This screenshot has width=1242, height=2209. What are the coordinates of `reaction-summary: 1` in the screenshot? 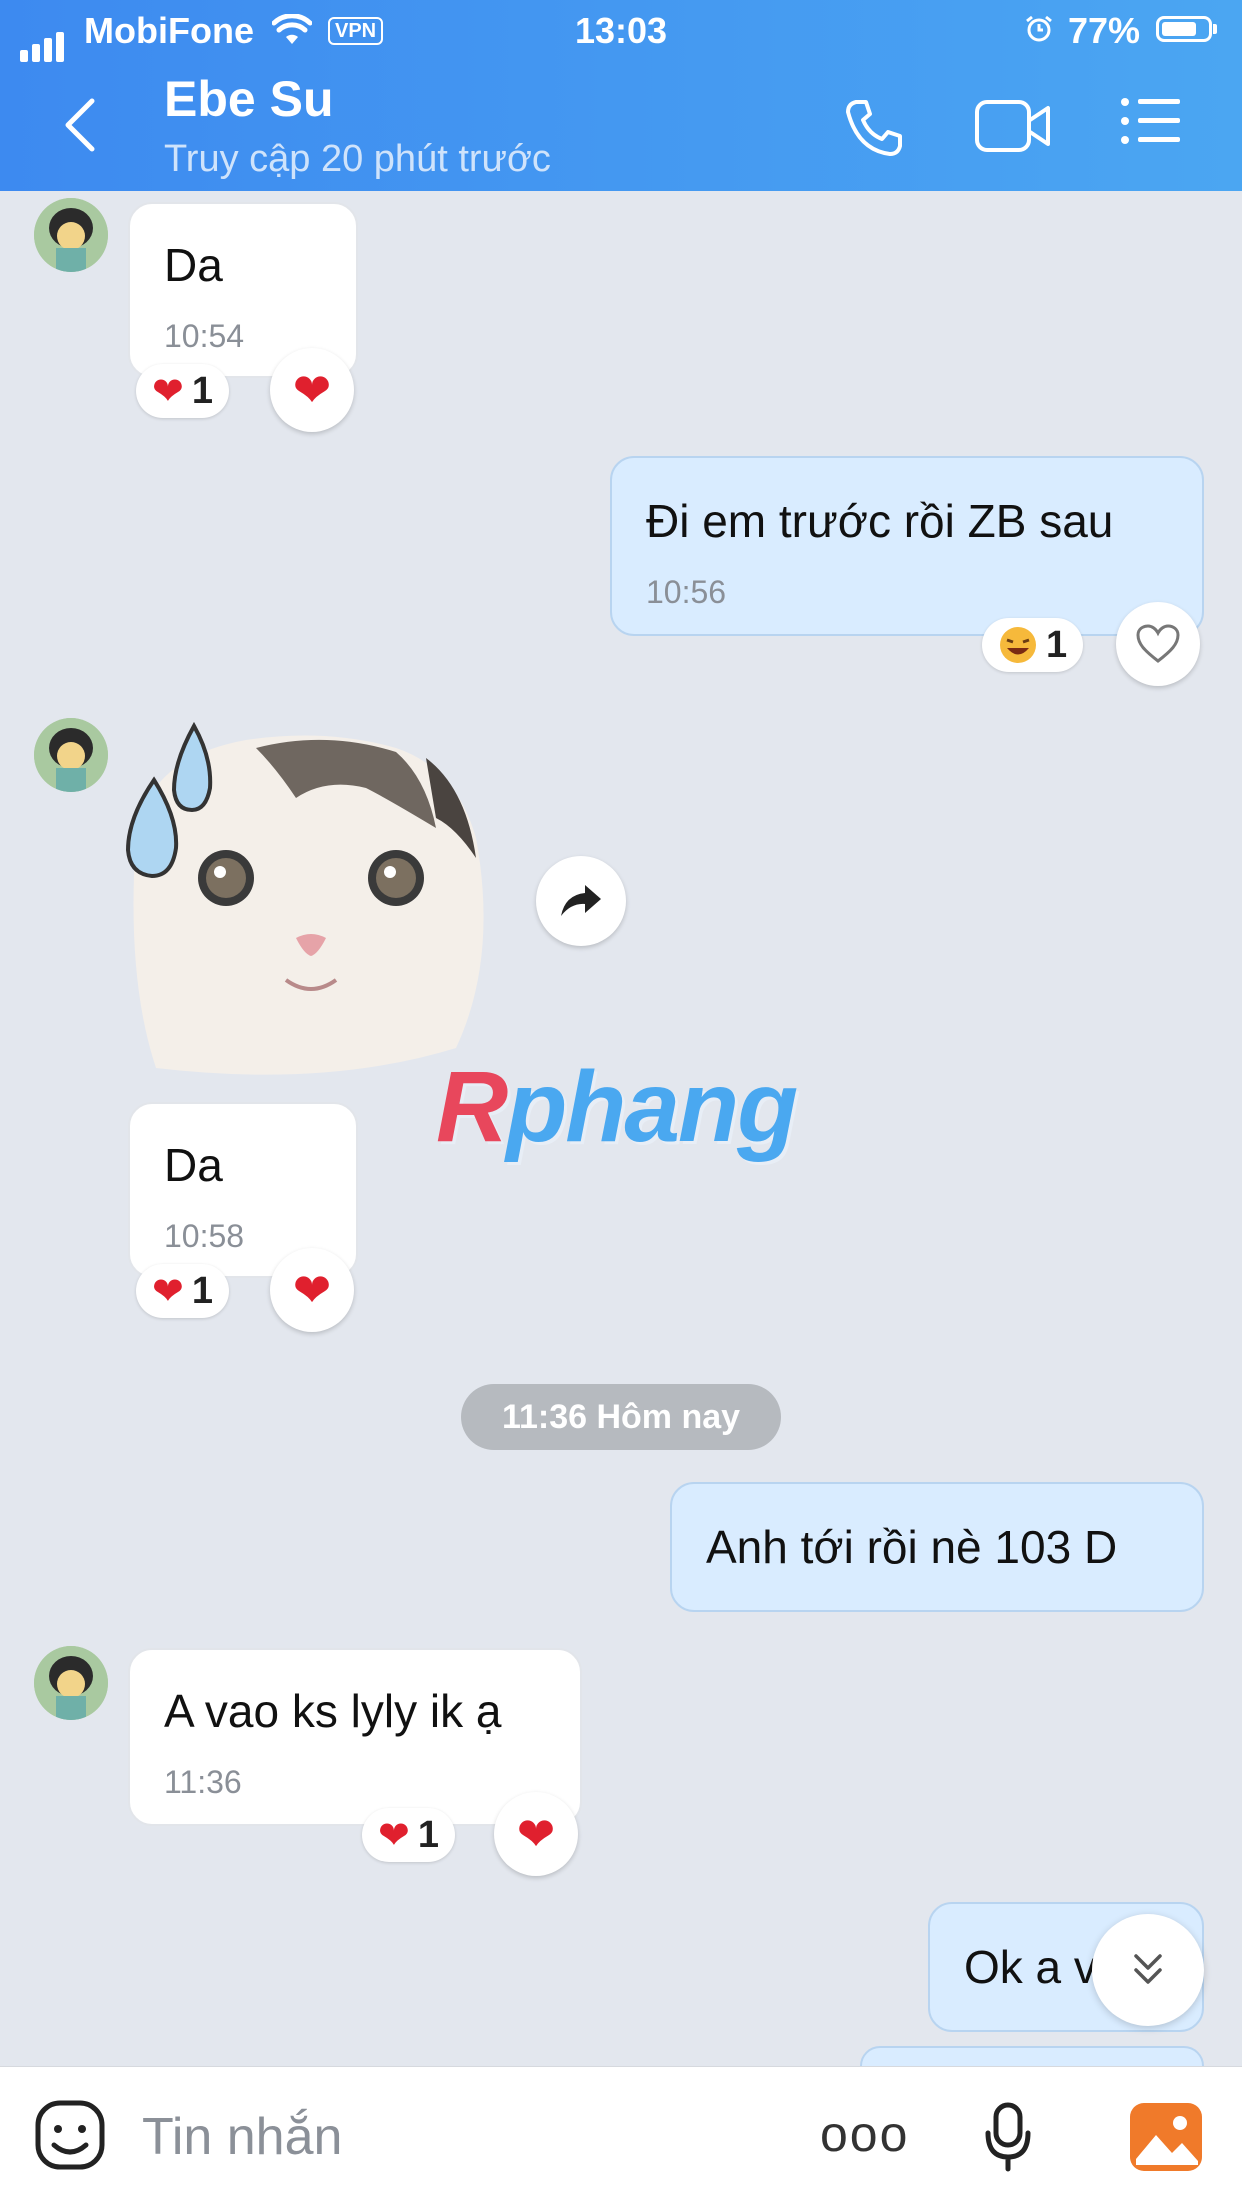 It's located at (1033, 645).